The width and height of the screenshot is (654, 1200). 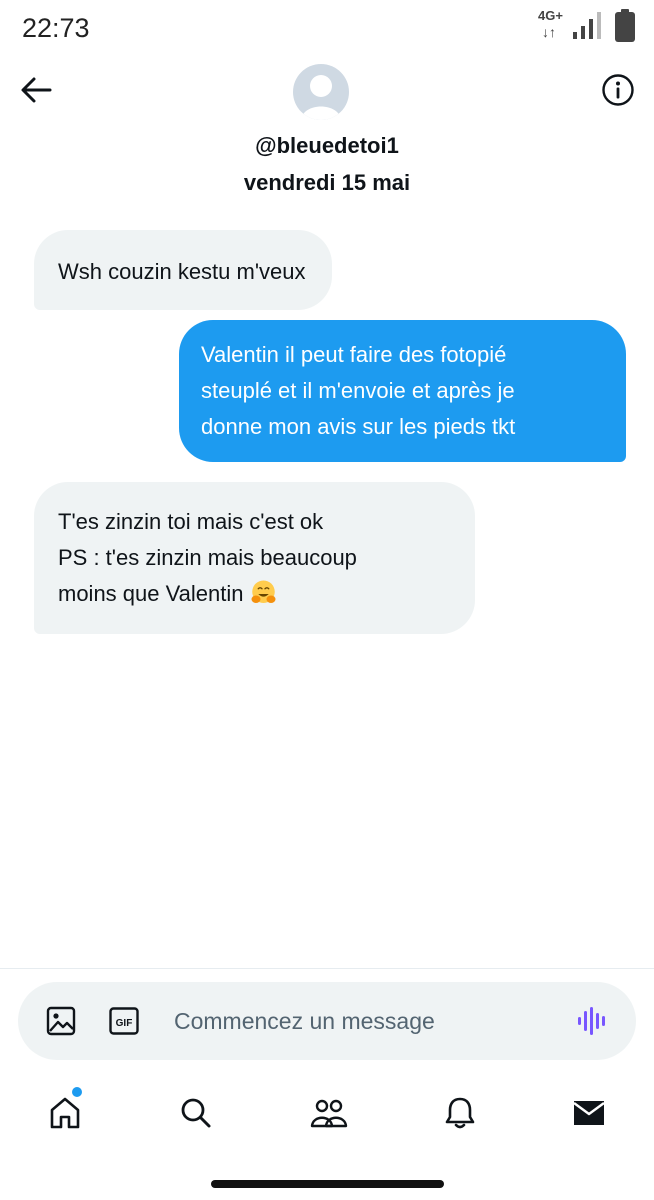 I want to click on conversation-info-button, so click(x=618, y=90).